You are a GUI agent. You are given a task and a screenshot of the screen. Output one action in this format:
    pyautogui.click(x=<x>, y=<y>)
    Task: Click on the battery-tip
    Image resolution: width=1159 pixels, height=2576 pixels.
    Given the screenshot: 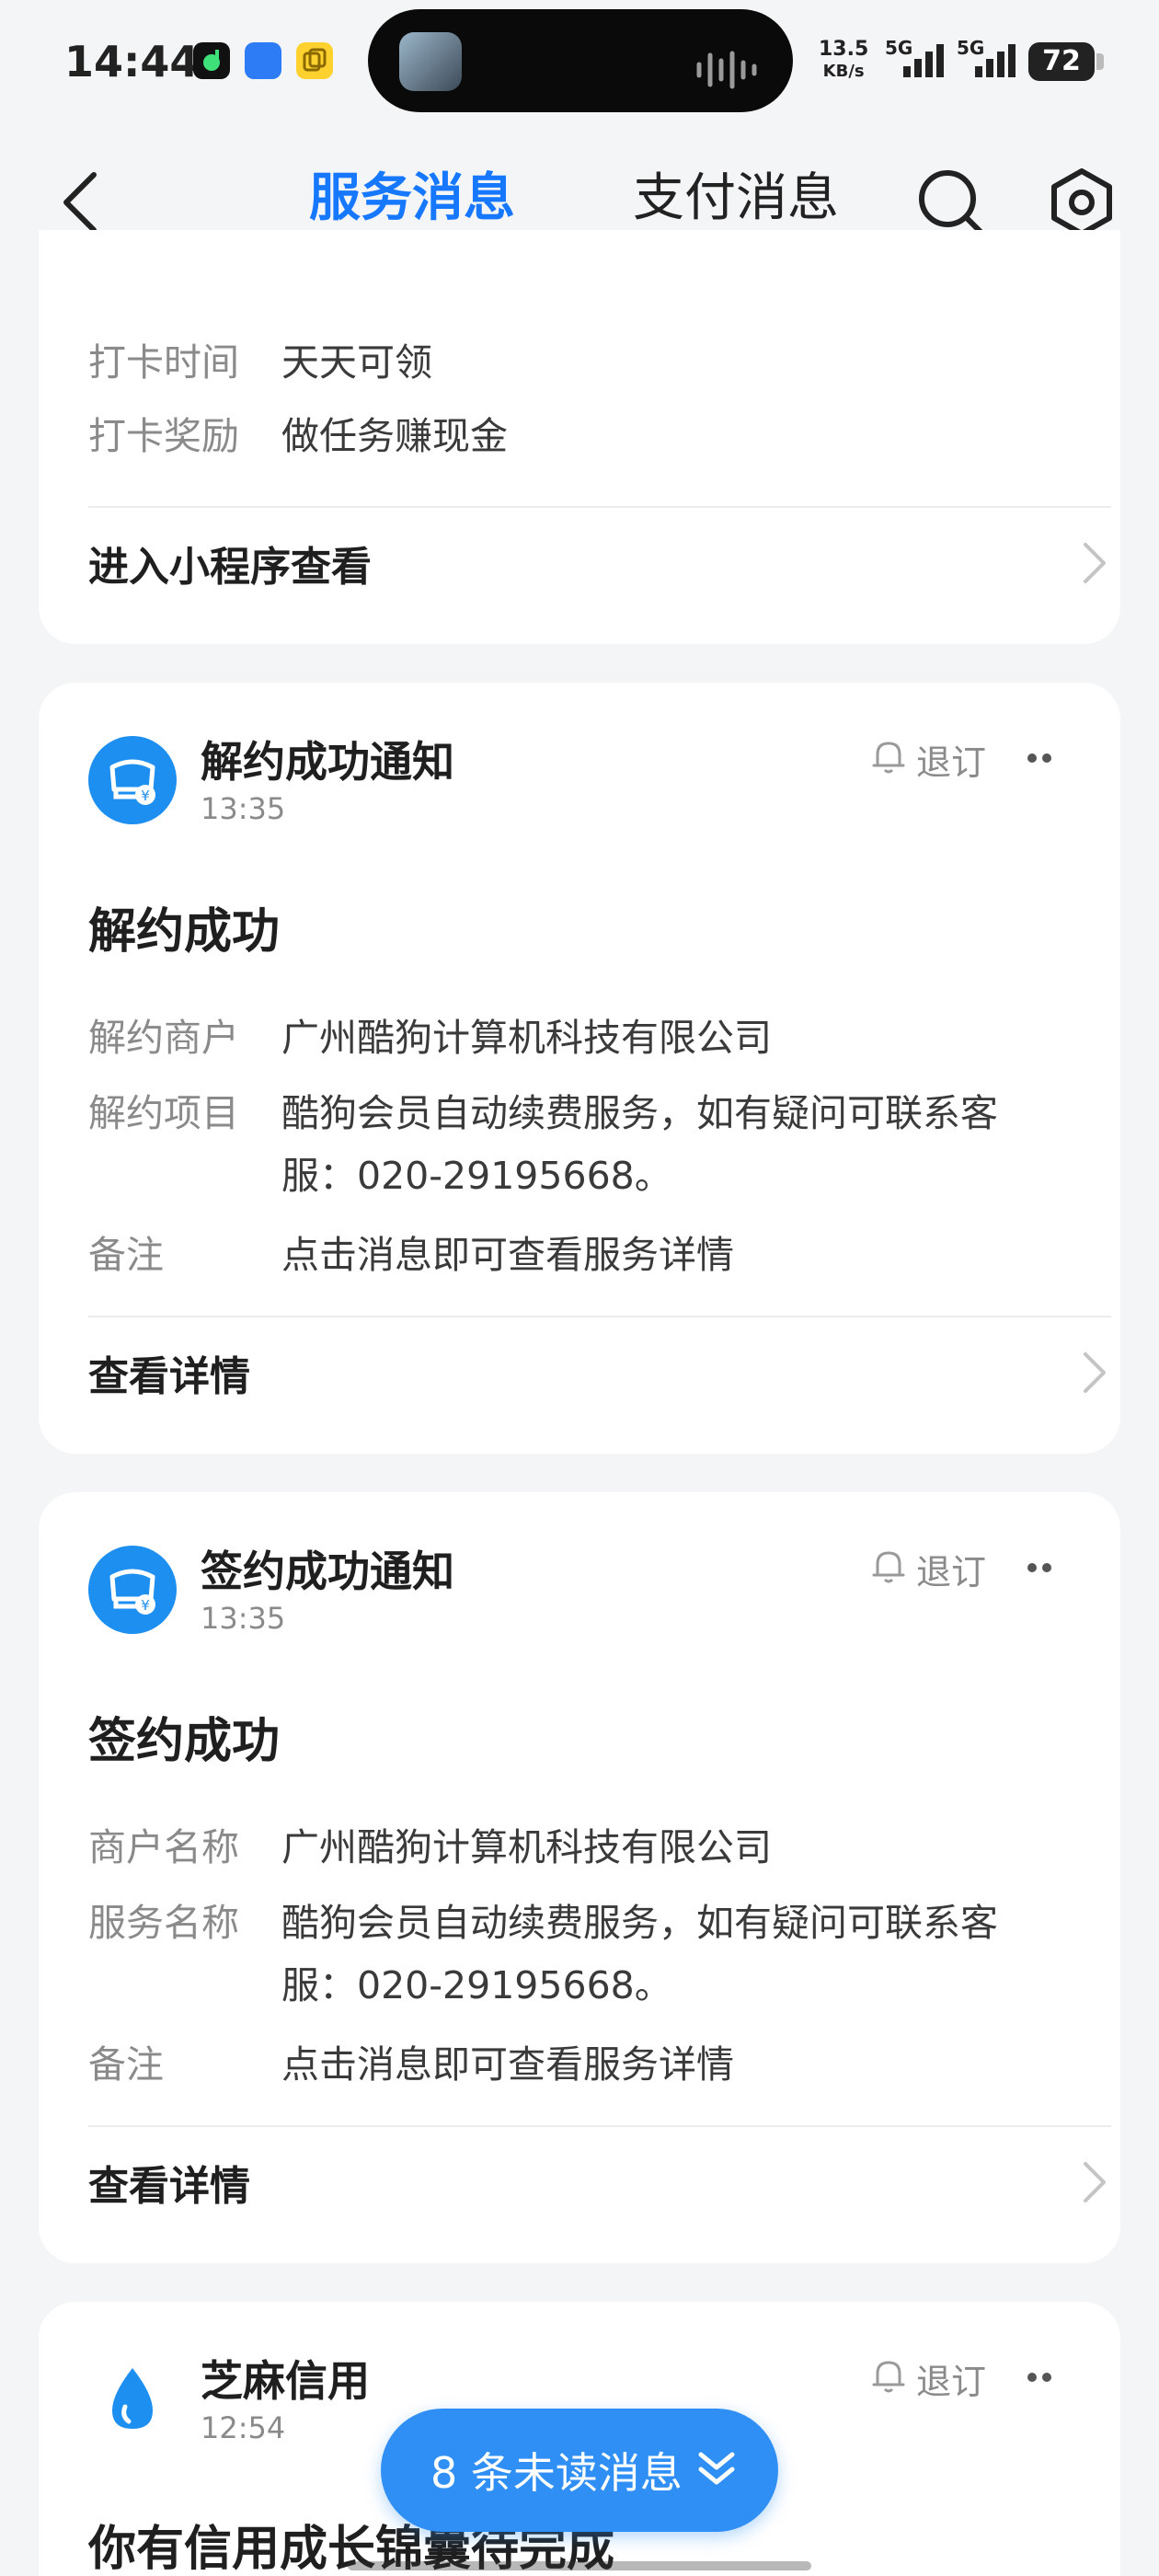 What is the action you would take?
    pyautogui.click(x=1100, y=61)
    